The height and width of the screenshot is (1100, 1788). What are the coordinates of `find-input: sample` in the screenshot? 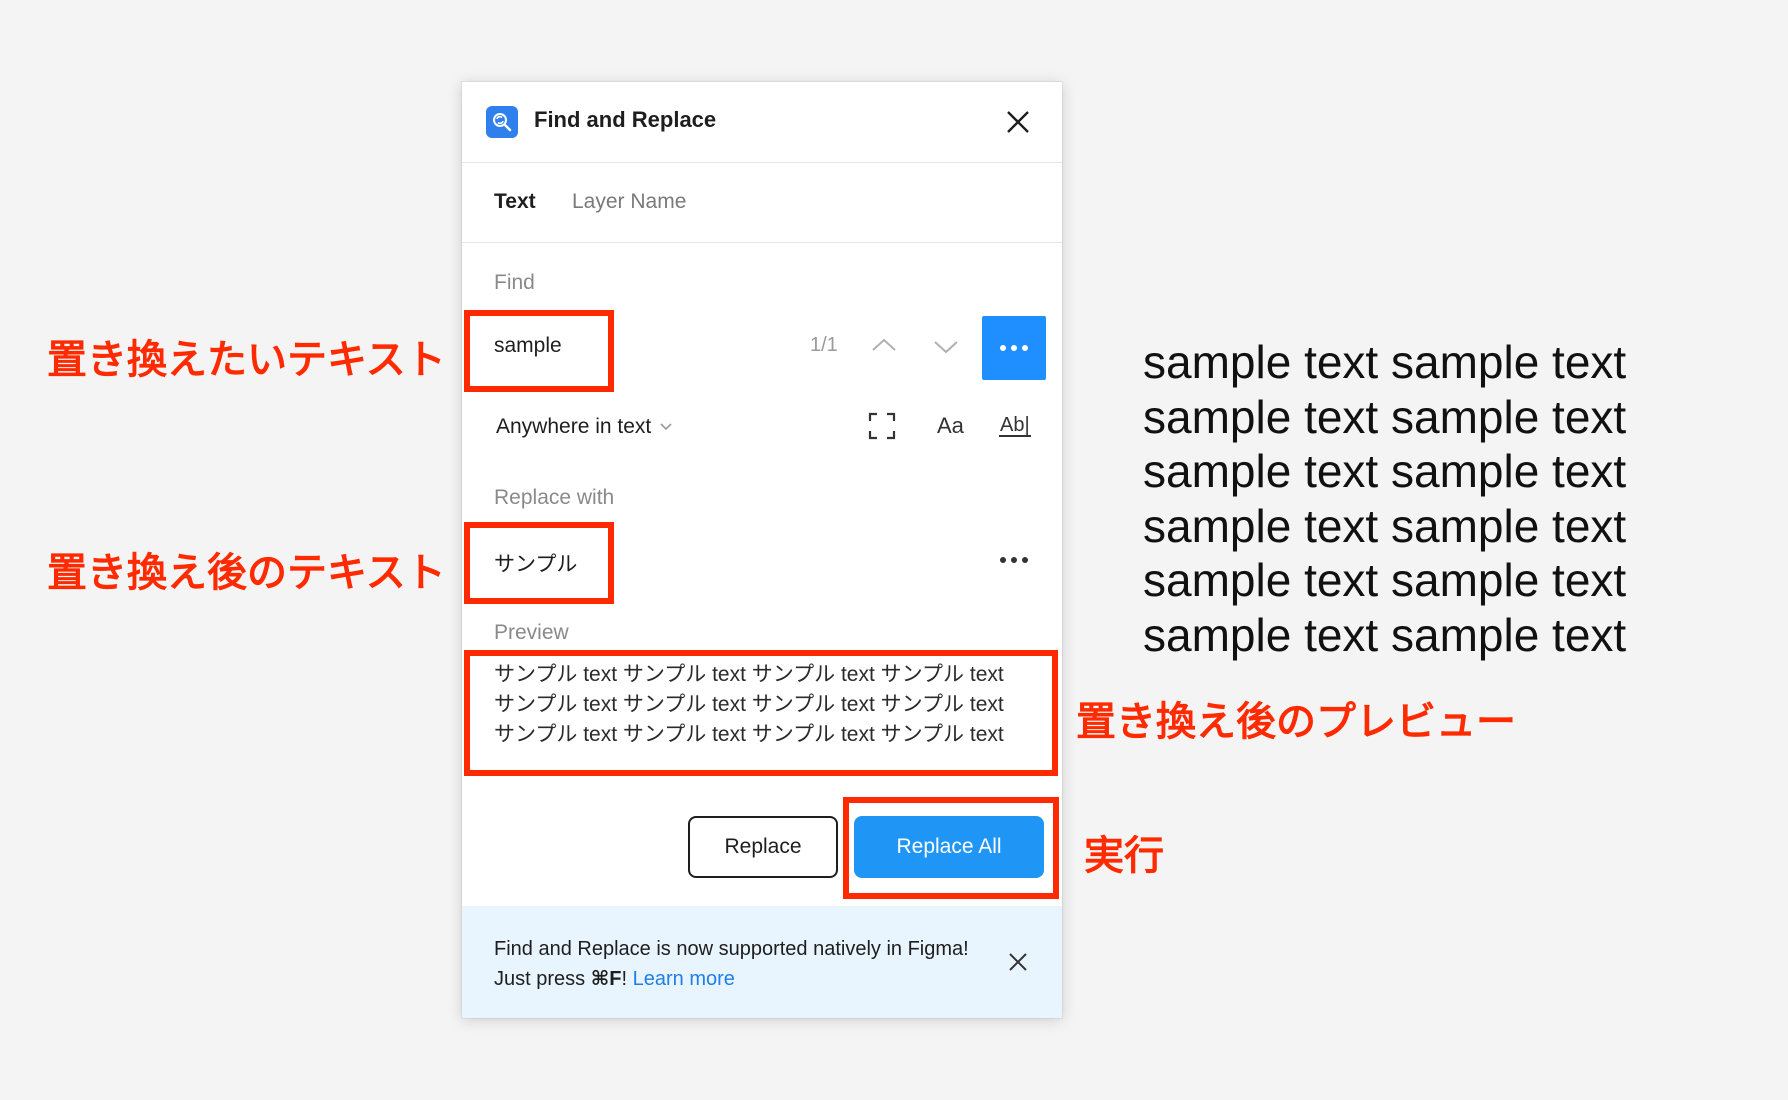 It's located at (528, 346).